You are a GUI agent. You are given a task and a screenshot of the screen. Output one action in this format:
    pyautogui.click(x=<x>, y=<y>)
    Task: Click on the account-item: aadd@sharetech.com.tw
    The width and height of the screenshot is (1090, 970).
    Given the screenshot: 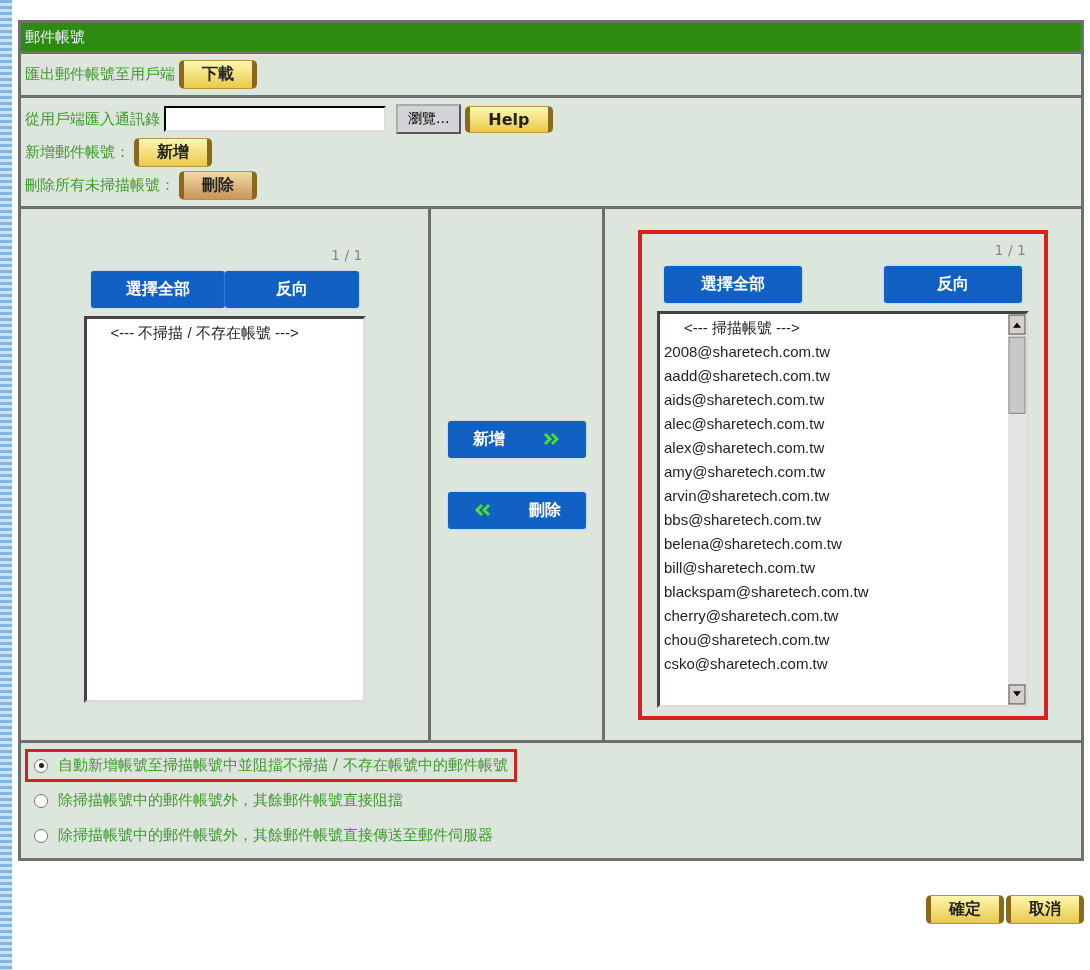 What is the action you would take?
    pyautogui.click(x=834, y=375)
    